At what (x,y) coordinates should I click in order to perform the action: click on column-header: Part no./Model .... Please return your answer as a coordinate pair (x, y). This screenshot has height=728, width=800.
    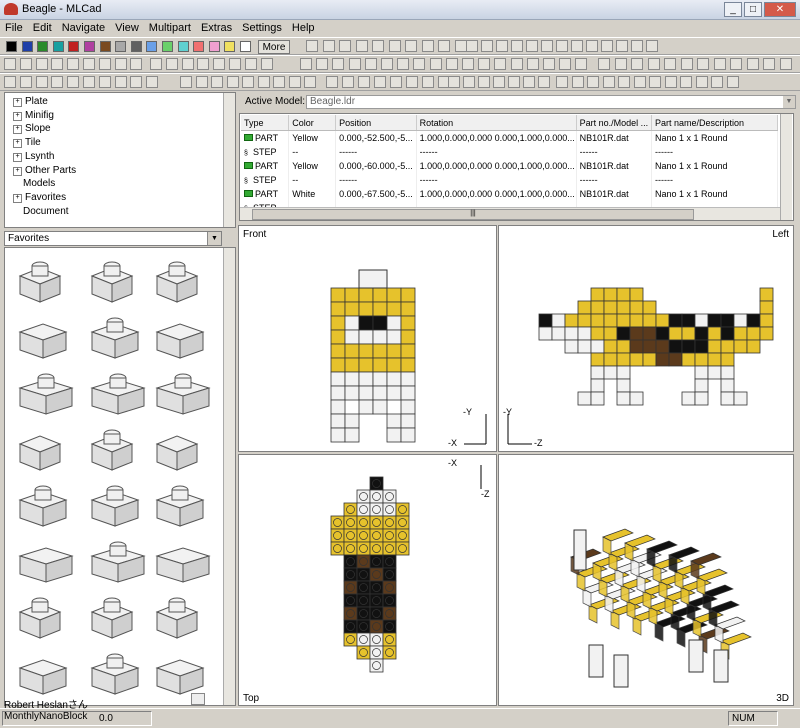
    Looking at the image, I should click on (614, 123).